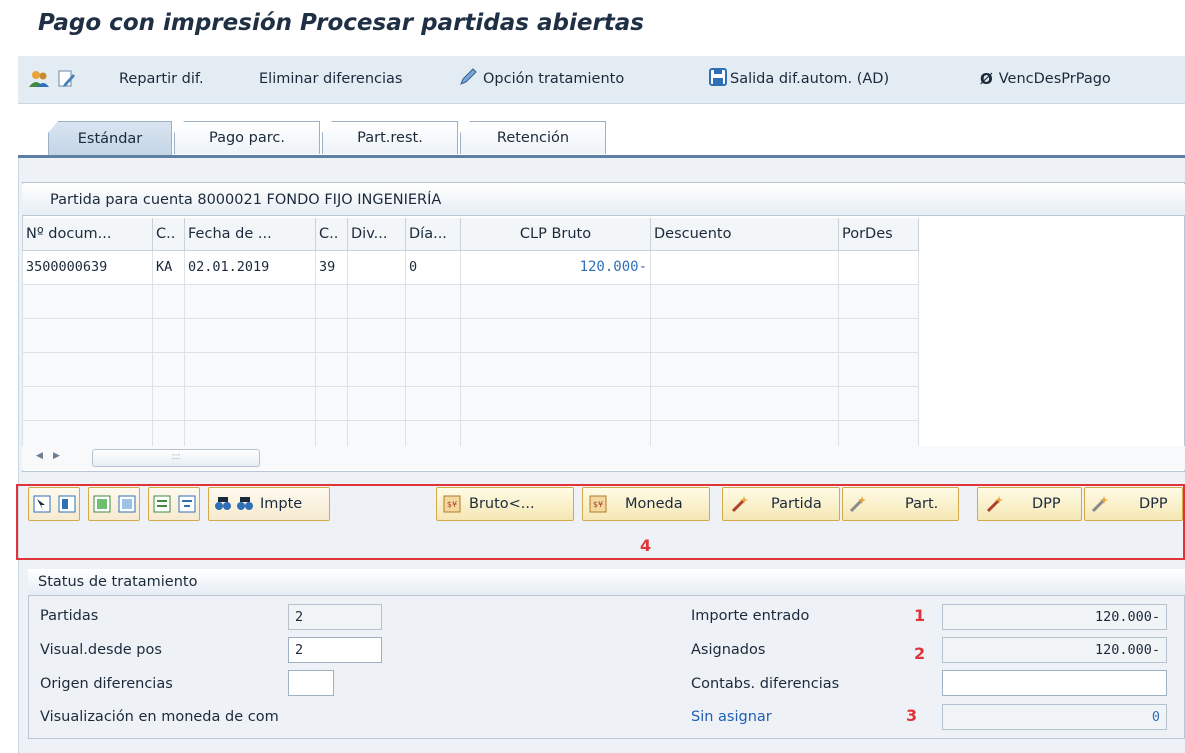 This screenshot has height=753, width=1185. What do you see at coordinates (67, 504) in the screenshot?
I see `deselect-all-icon` at bounding box center [67, 504].